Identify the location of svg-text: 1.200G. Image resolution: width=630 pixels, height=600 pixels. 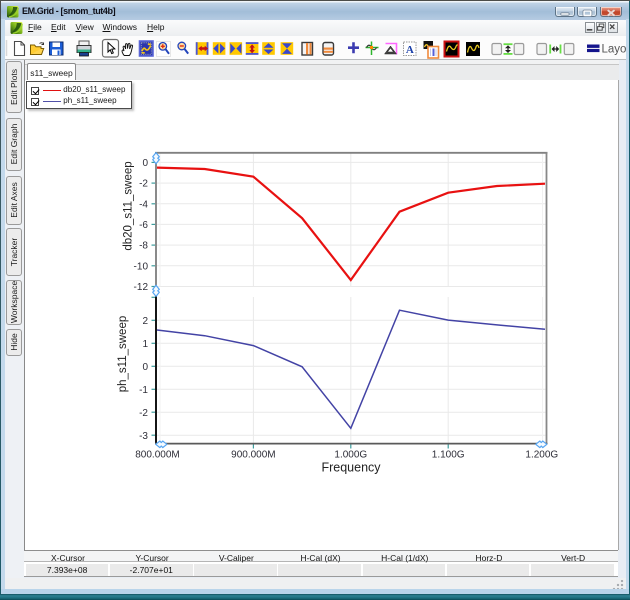
(541, 455).